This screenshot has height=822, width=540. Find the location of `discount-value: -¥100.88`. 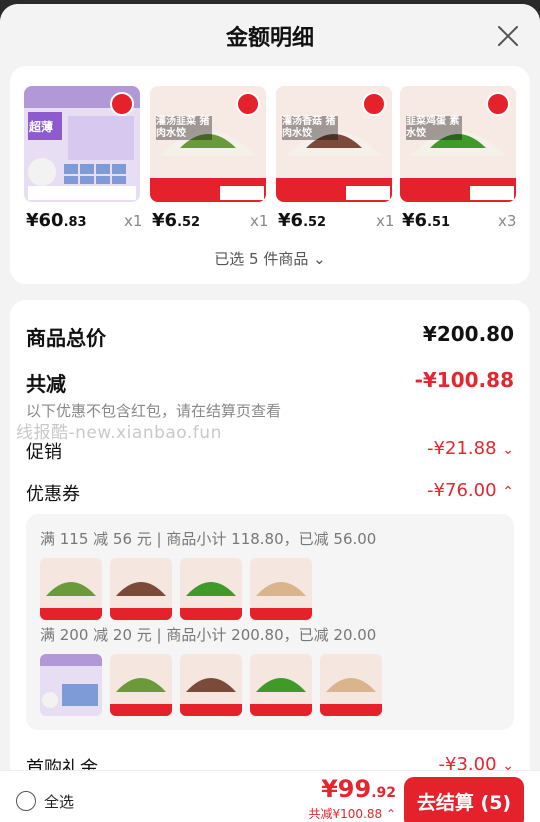

discount-value: -¥100.88 is located at coordinates (464, 380).